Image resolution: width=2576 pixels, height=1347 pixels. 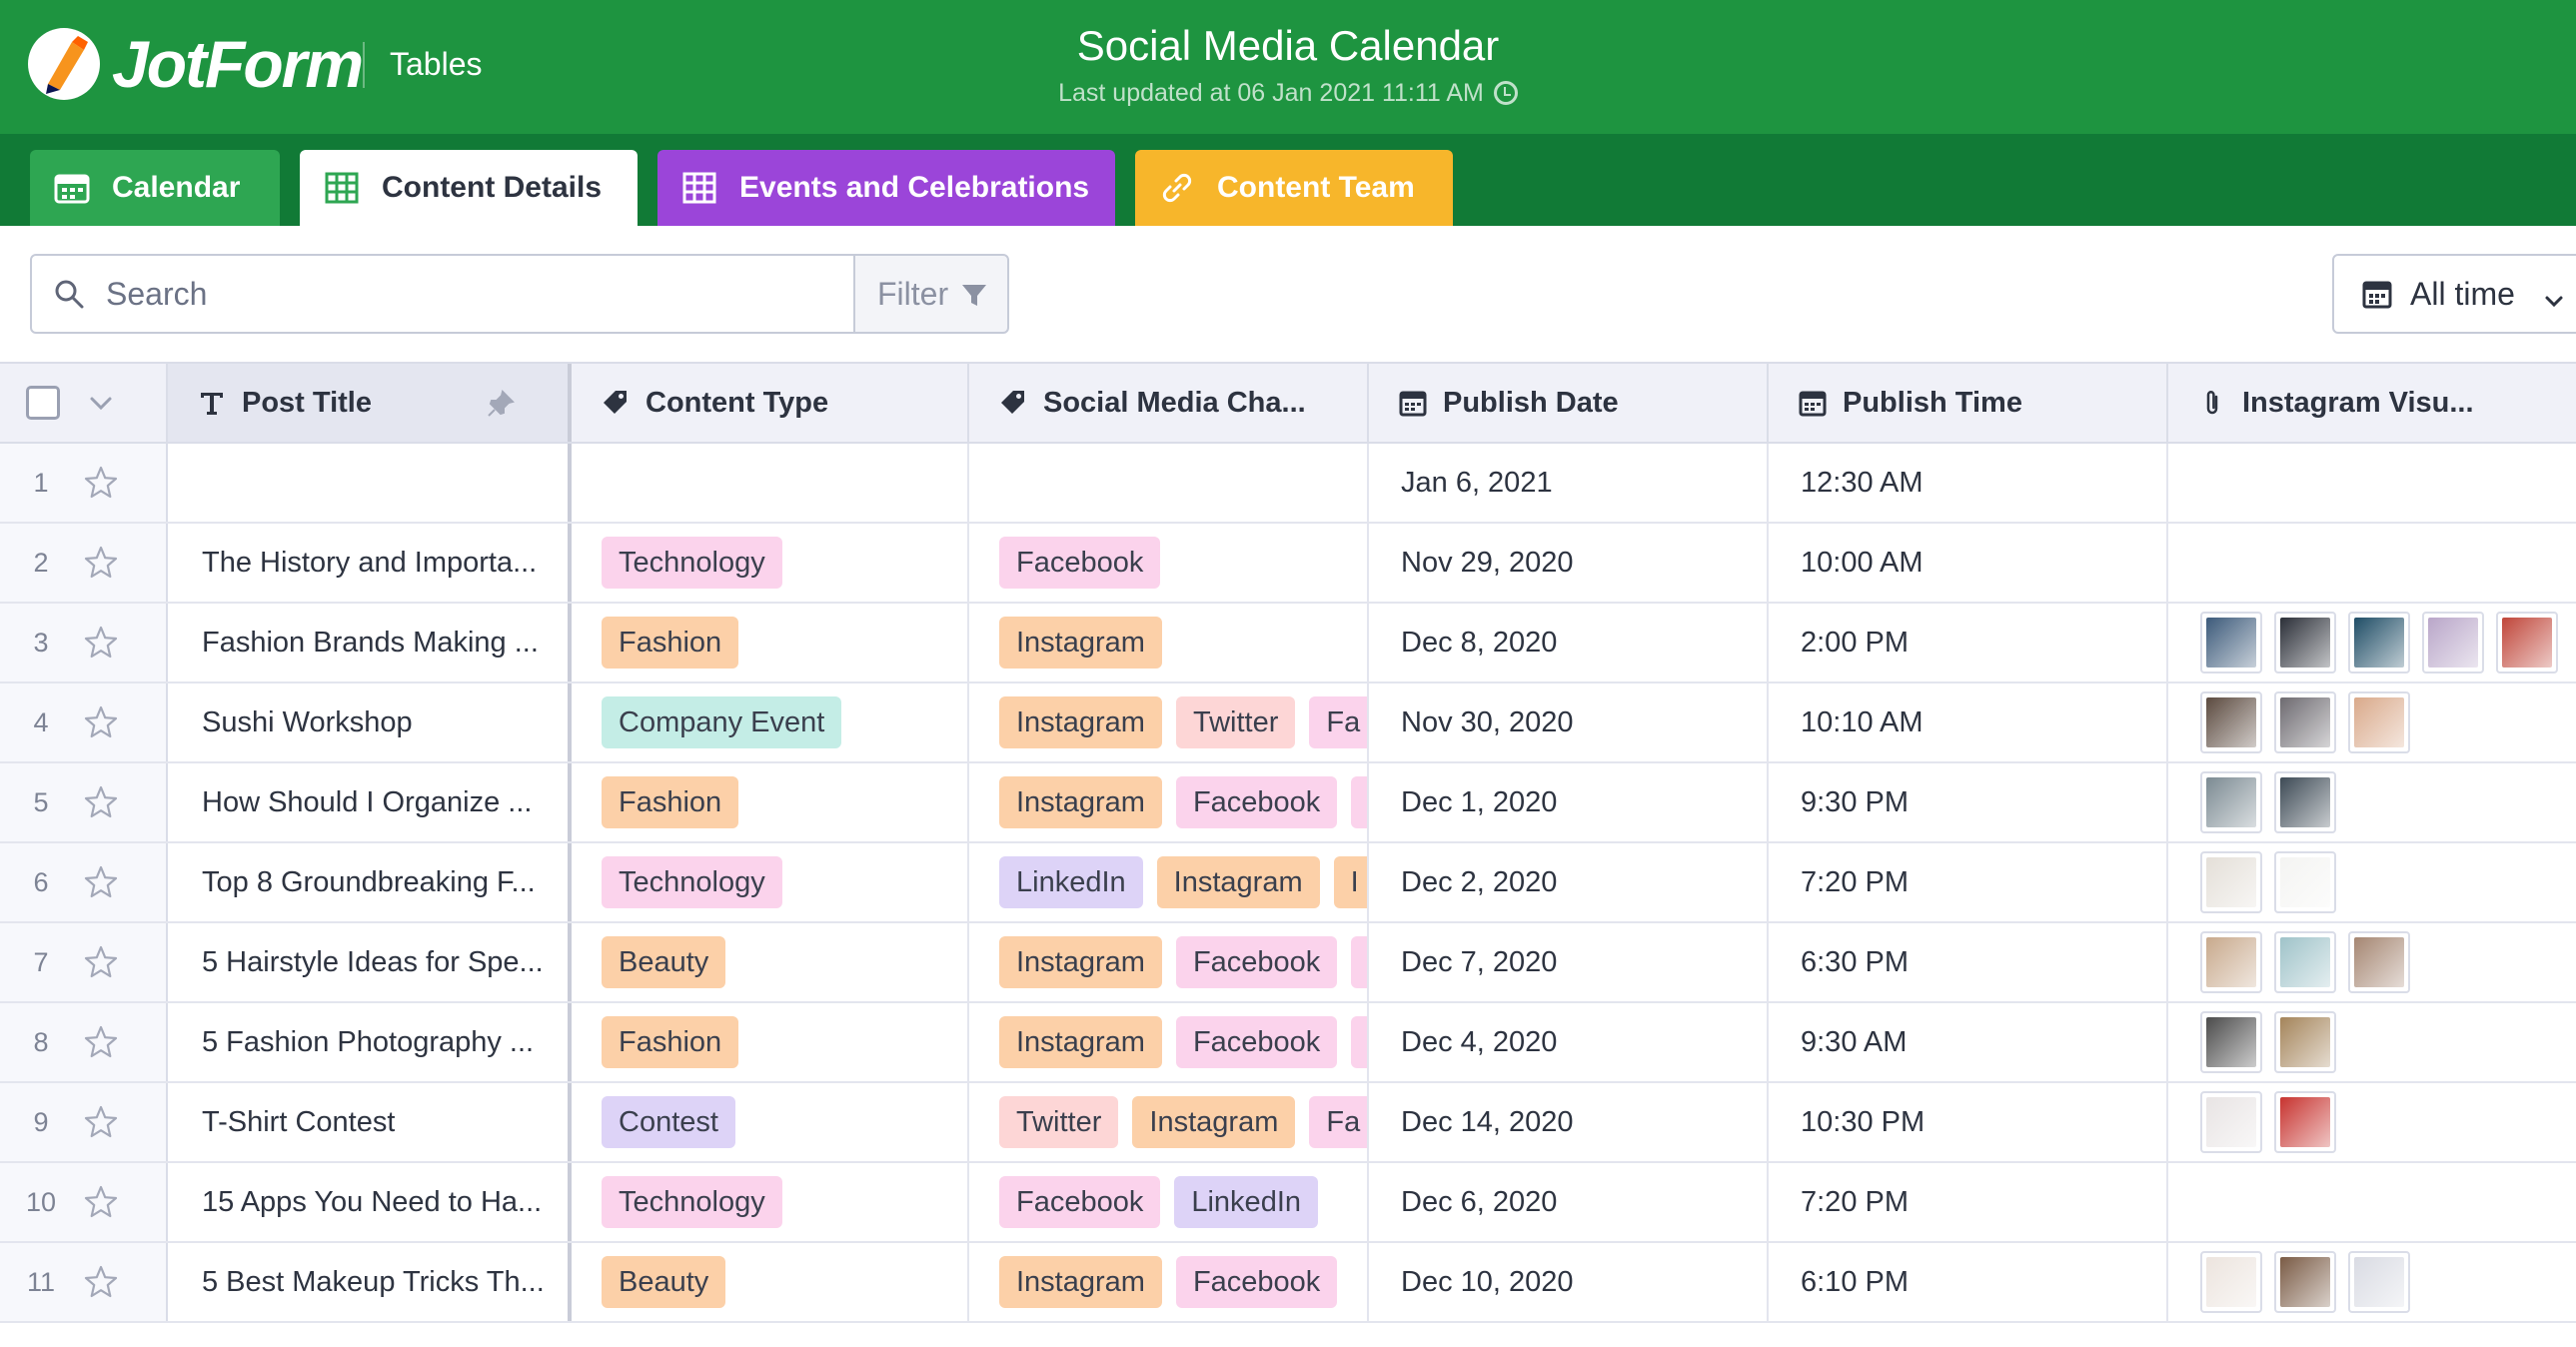 I want to click on search-input, so click(x=455, y=294).